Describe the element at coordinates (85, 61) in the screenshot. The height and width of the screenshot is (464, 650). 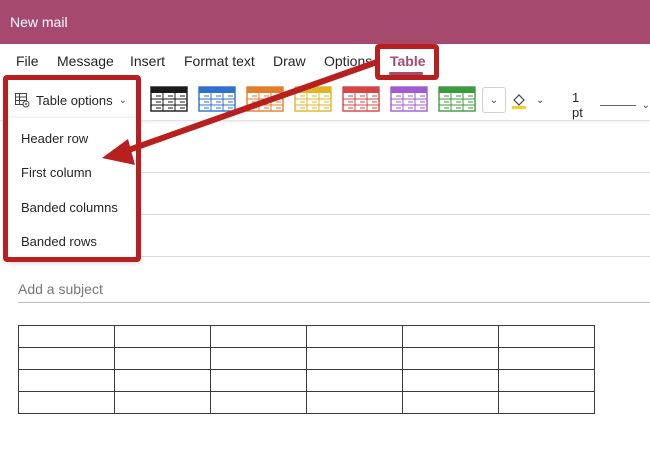
I see `tab-message: Message` at that location.